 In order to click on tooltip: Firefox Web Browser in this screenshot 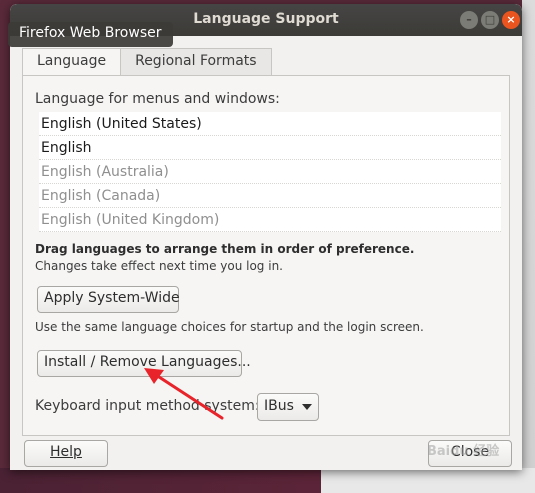, I will do `click(90, 34)`.